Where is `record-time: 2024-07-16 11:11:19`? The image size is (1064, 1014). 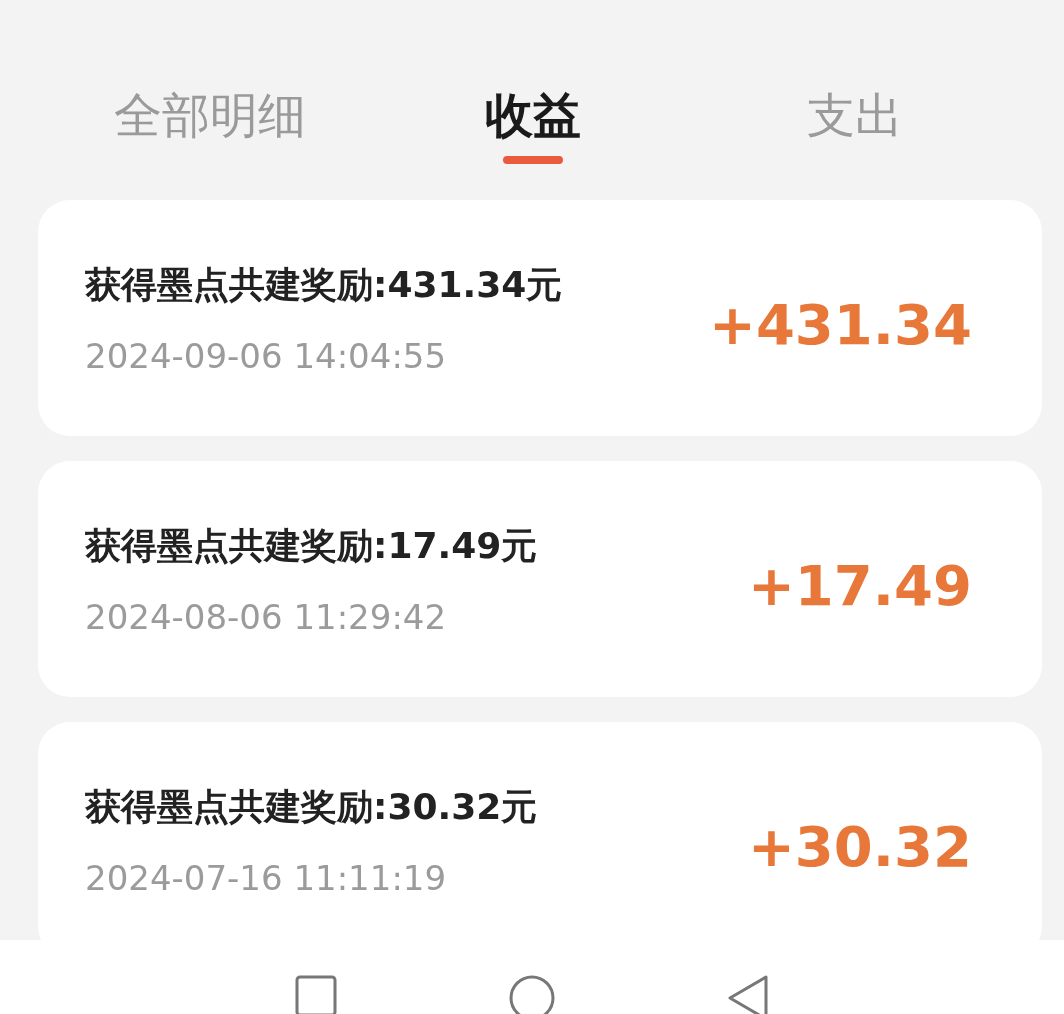
record-time: 2024-07-16 11:11:19 is located at coordinates (266, 877).